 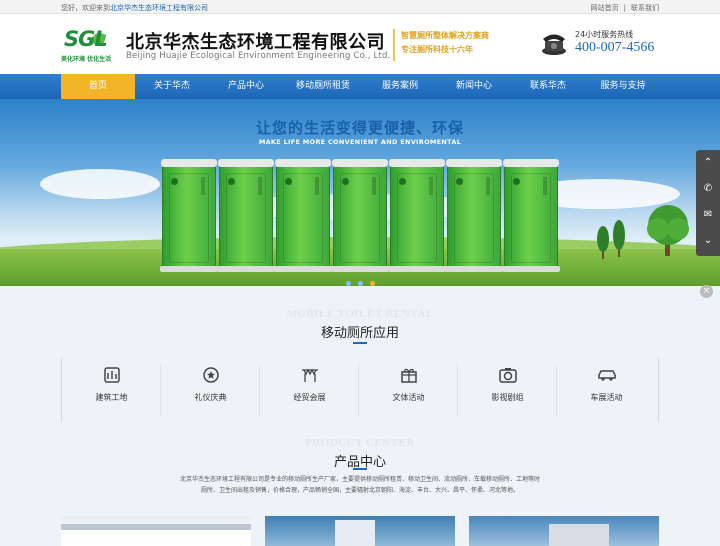 What do you see at coordinates (708, 241) in the screenshot?
I see `chevron-down-icon: ⌄` at bounding box center [708, 241].